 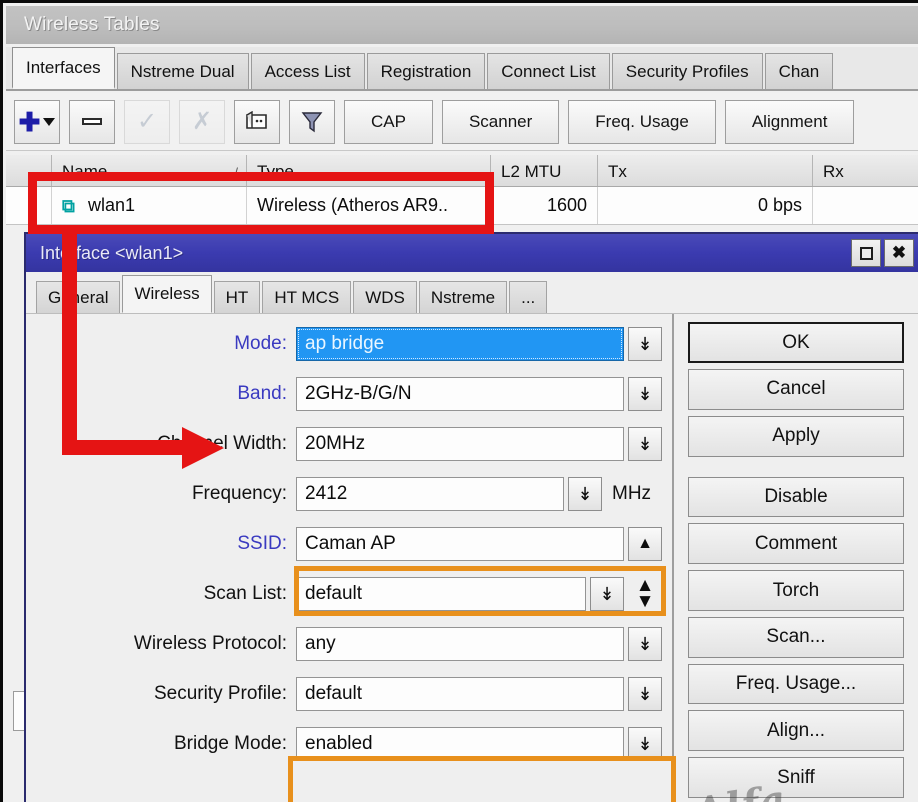 I want to click on main-toolbar: ✚ ✓ ✗ CAP Scanner Freq. Usage Alignment, so click(x=462, y=122).